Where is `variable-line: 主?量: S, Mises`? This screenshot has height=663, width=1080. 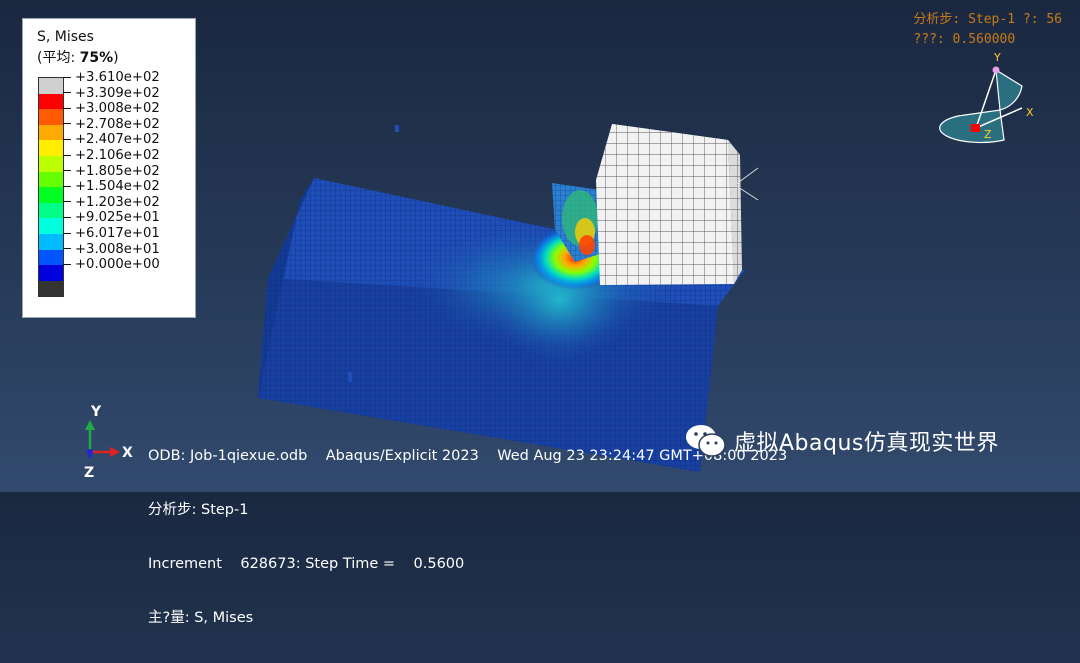
variable-line: 主?量: S, Mises is located at coordinates (201, 618).